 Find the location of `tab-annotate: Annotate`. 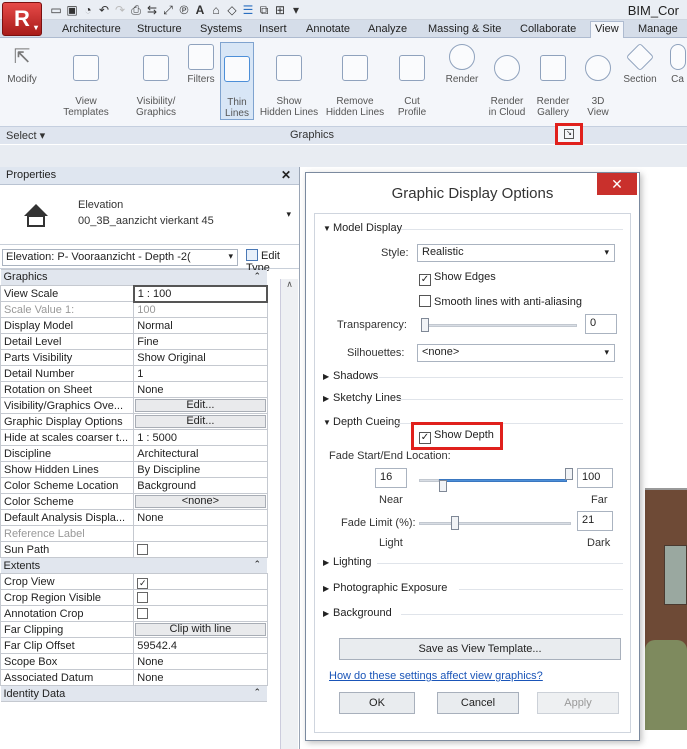

tab-annotate: Annotate is located at coordinates (328, 29).